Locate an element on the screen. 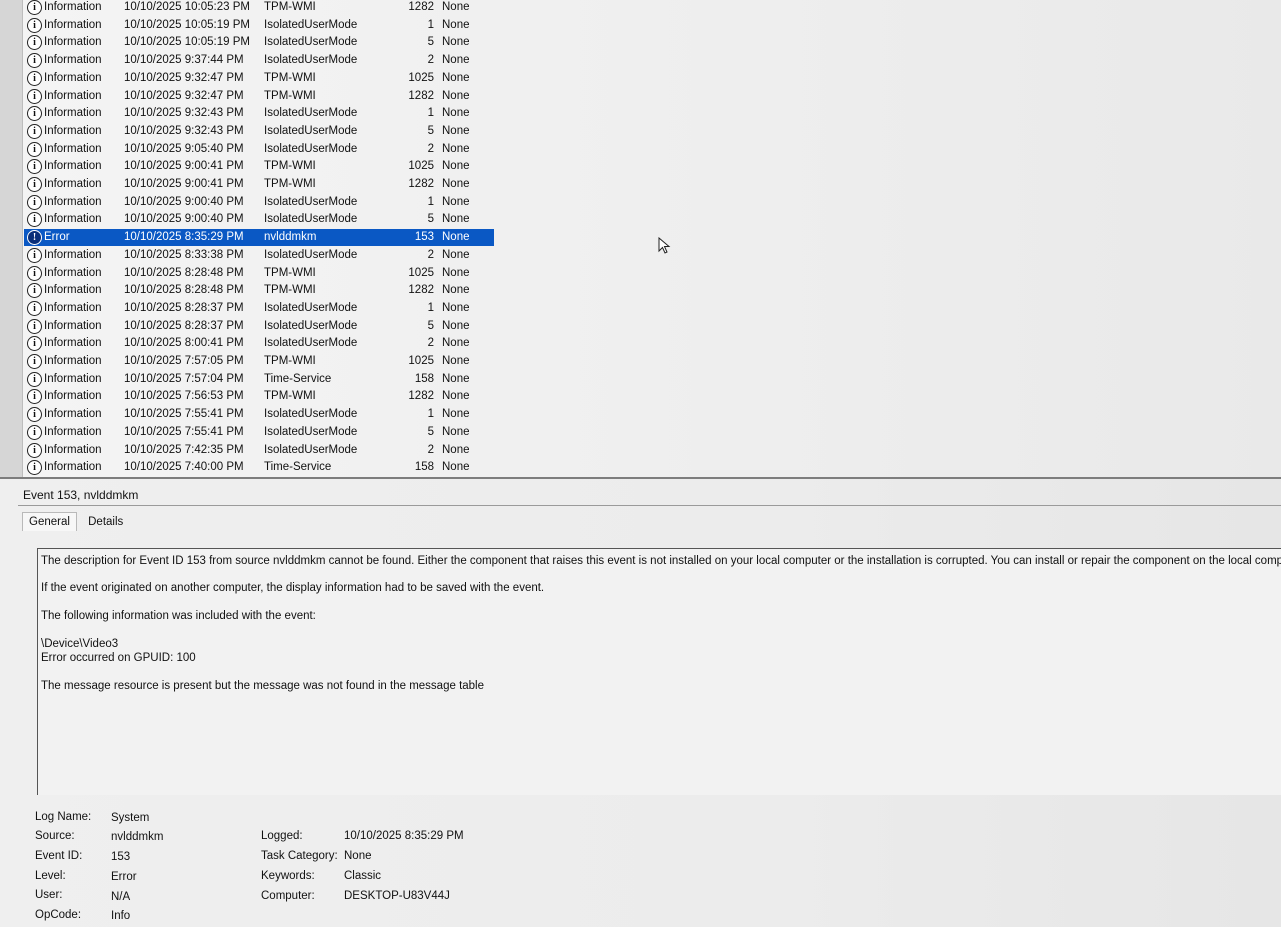 The height and width of the screenshot is (927, 1281). event-date: 10/10/2025 8:33:38 PM is located at coordinates (184, 254).